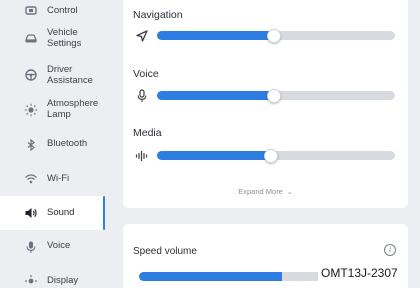 The width and height of the screenshot is (420, 288). What do you see at coordinates (73, 109) in the screenshot?
I see `sidebar-item-label: Atmosphere Lamp` at bounding box center [73, 109].